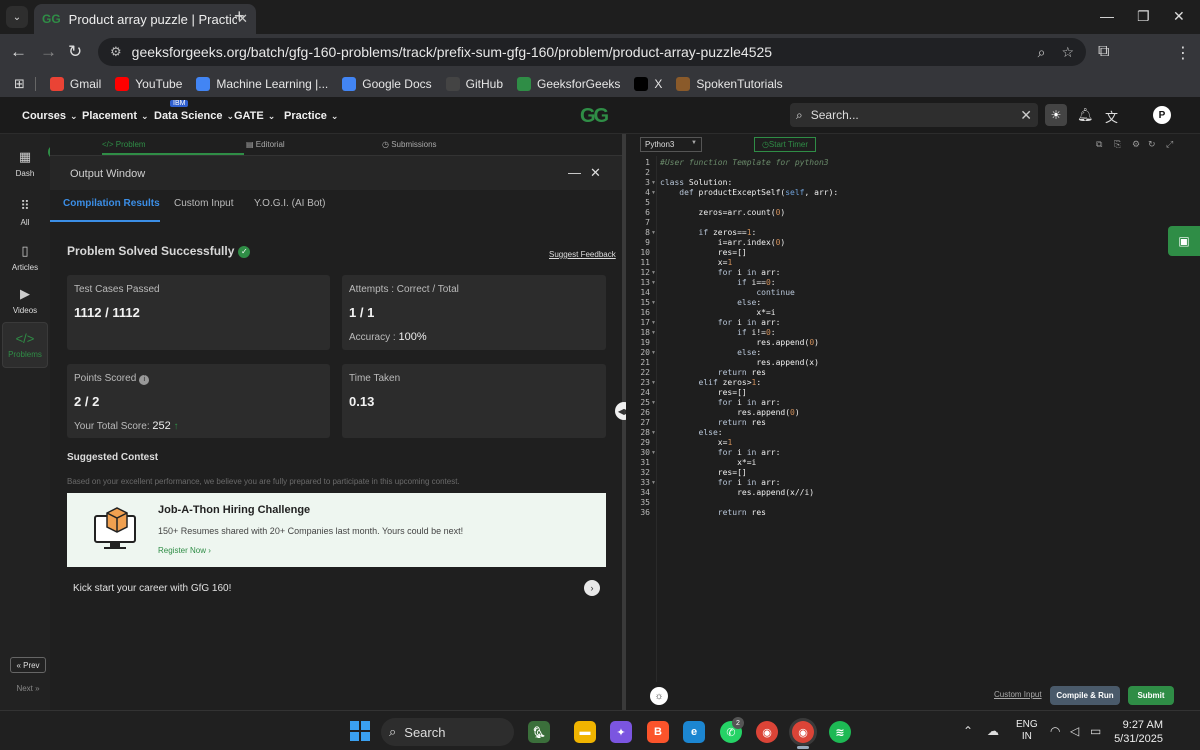 This screenshot has height=750, width=1200. Describe the element at coordinates (1136, 144) in the screenshot. I see `settings-icon: ⚙` at that location.